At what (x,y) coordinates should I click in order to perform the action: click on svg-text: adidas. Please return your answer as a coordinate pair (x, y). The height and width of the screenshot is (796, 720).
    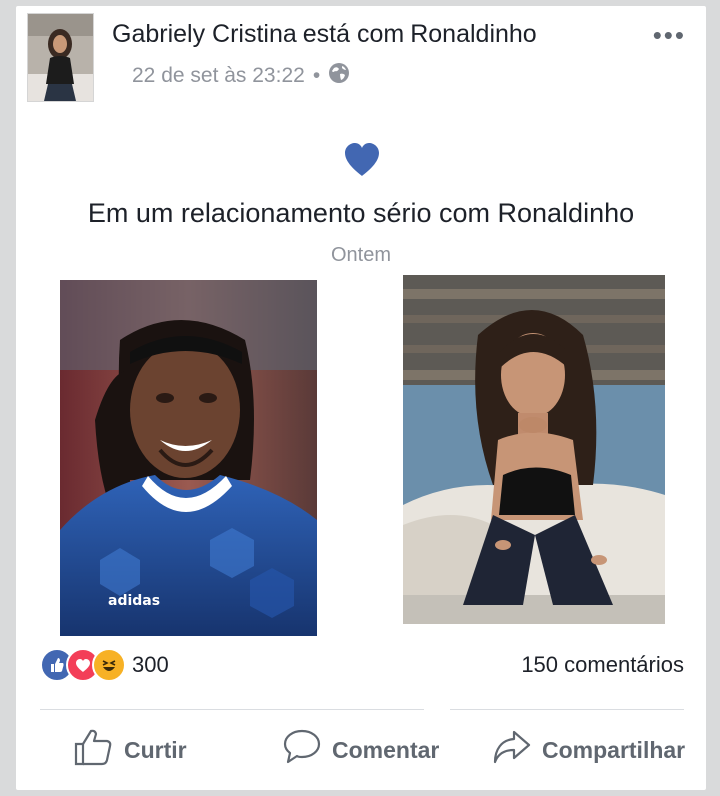
    Looking at the image, I should click on (134, 601).